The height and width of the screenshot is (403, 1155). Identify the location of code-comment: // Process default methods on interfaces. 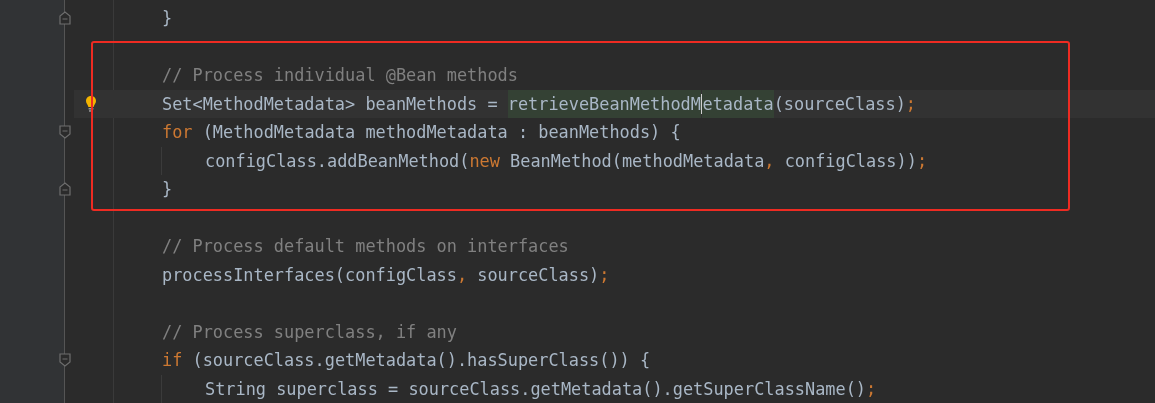
(365, 246).